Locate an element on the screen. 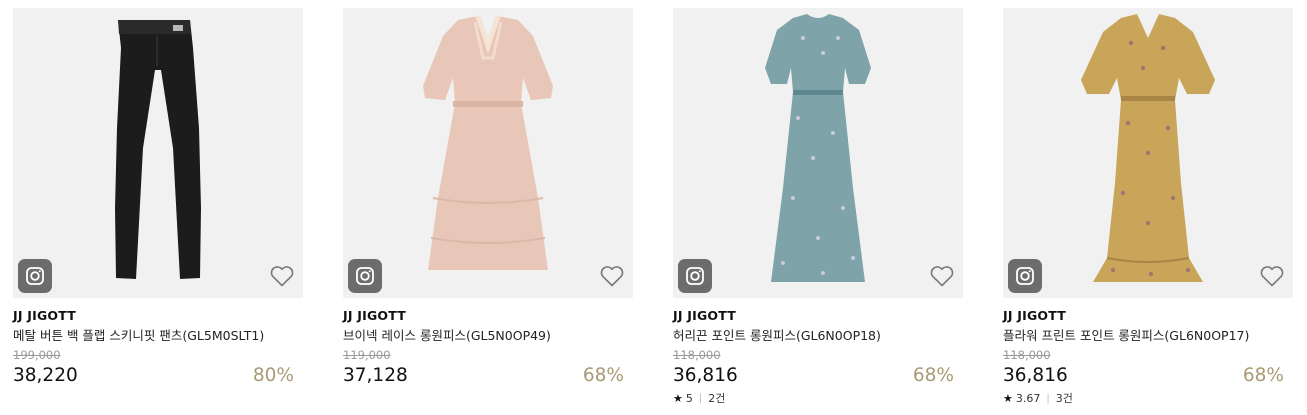 The width and height of the screenshot is (1307, 415). product-name: 브이넥 레이스 롱원피스(GL5N0OP49) is located at coordinates (488, 335).